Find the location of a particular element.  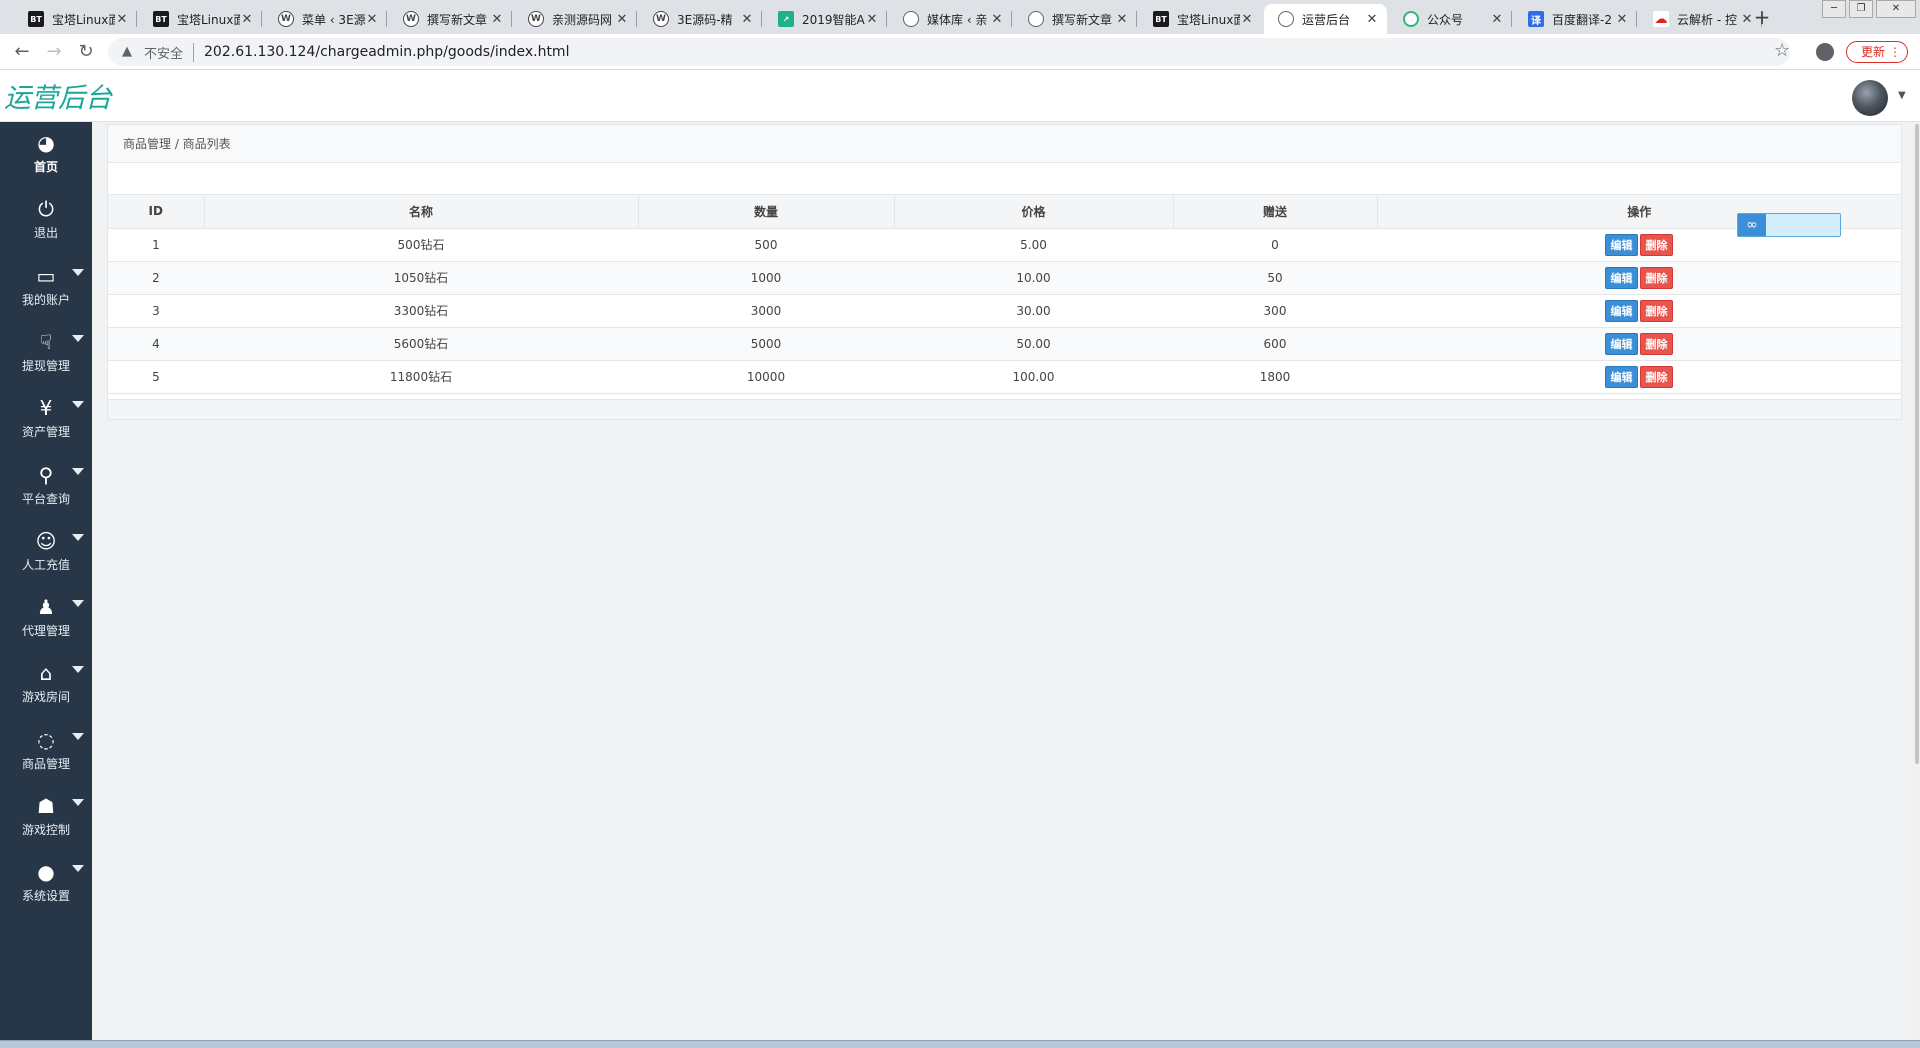

browser-tab: 公众号 ✕ is located at coordinates (1450, 19).